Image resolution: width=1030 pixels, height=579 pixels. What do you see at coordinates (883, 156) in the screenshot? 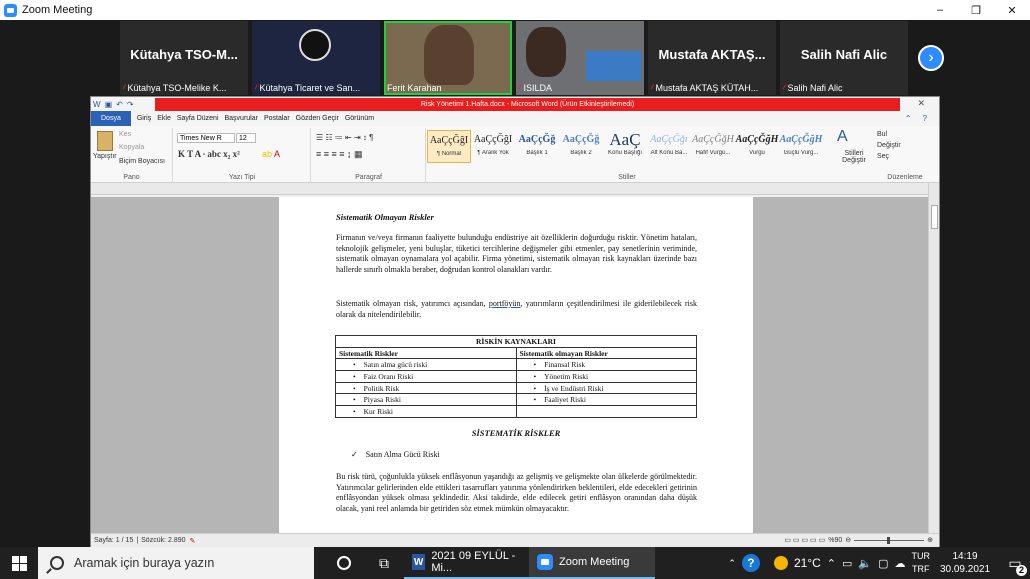
I see `select-button: Seç` at bounding box center [883, 156].